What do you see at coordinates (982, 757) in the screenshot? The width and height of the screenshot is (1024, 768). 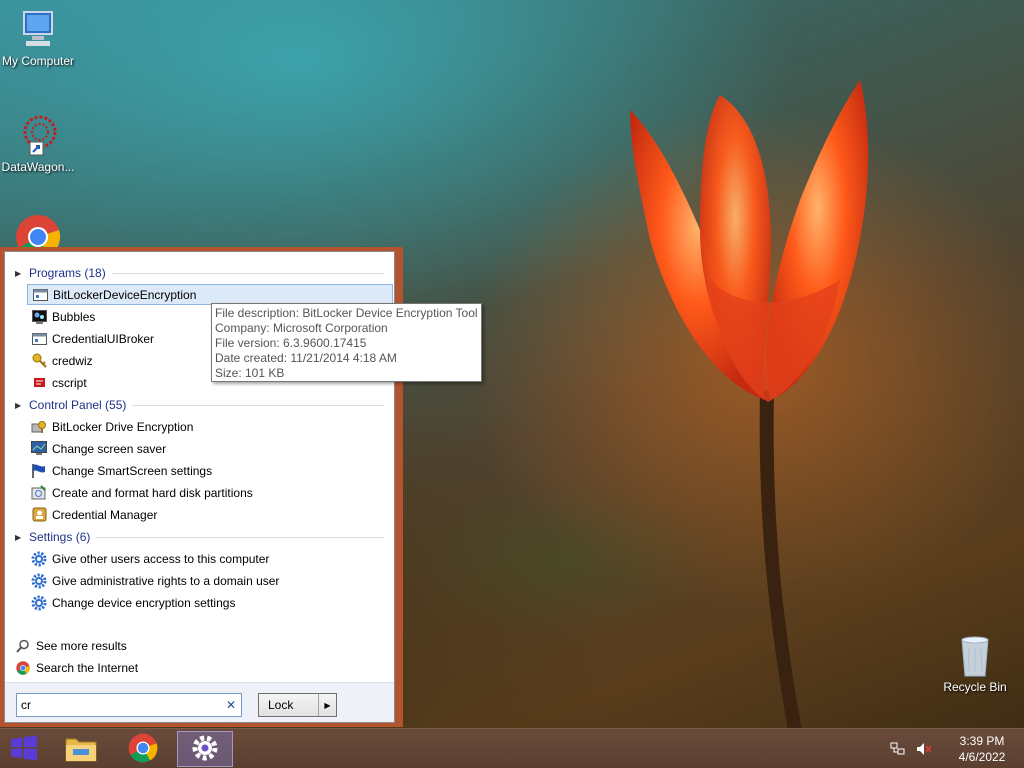 I see `clock-date: 4/6/2022` at bounding box center [982, 757].